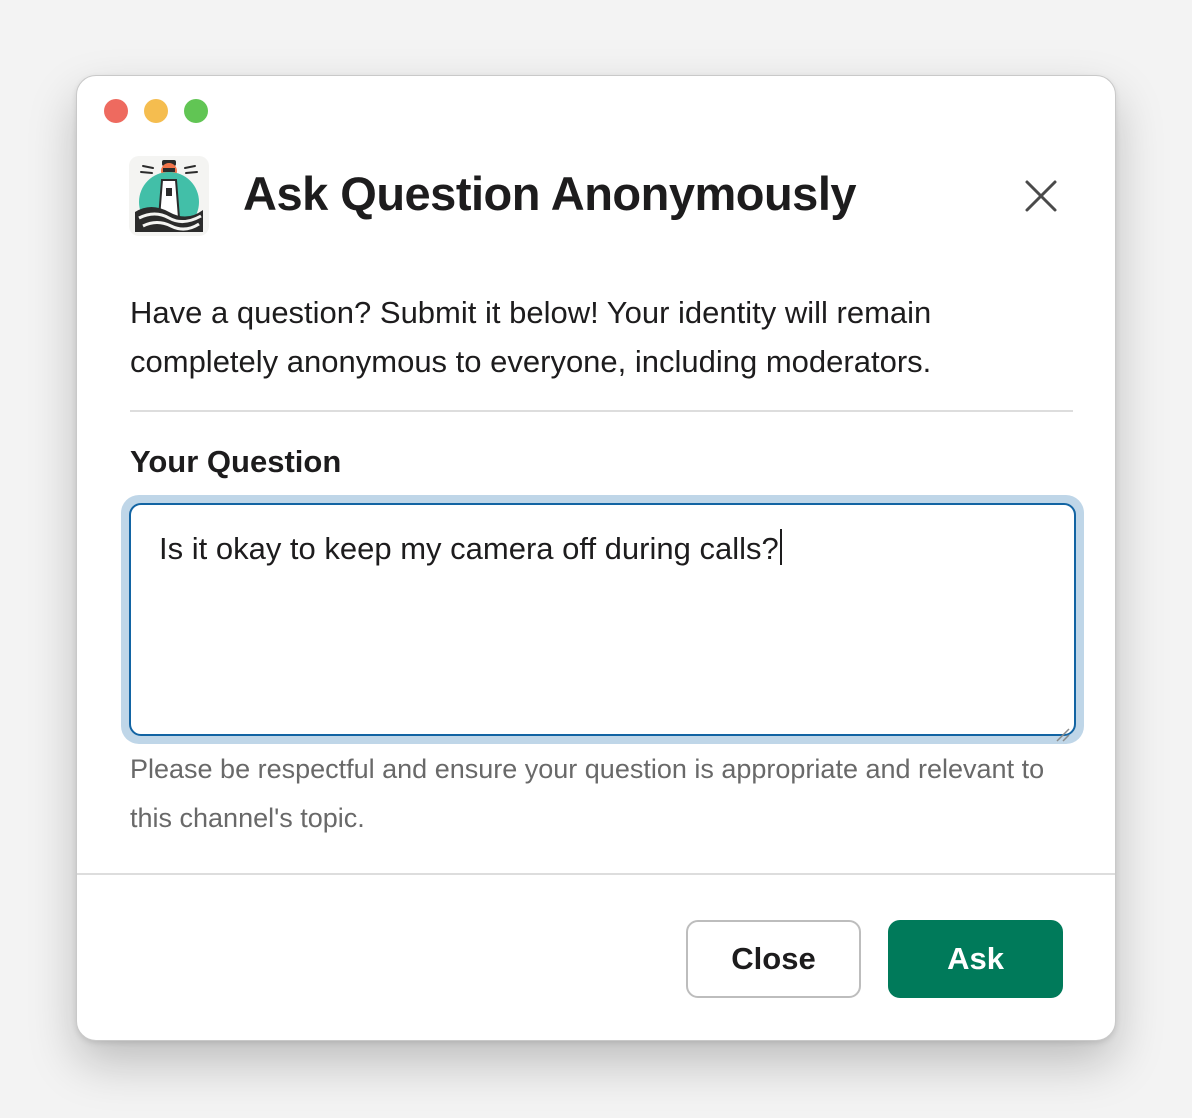 The height and width of the screenshot is (1118, 1192). I want to click on lighthouse-logo-icon, so click(169, 196).